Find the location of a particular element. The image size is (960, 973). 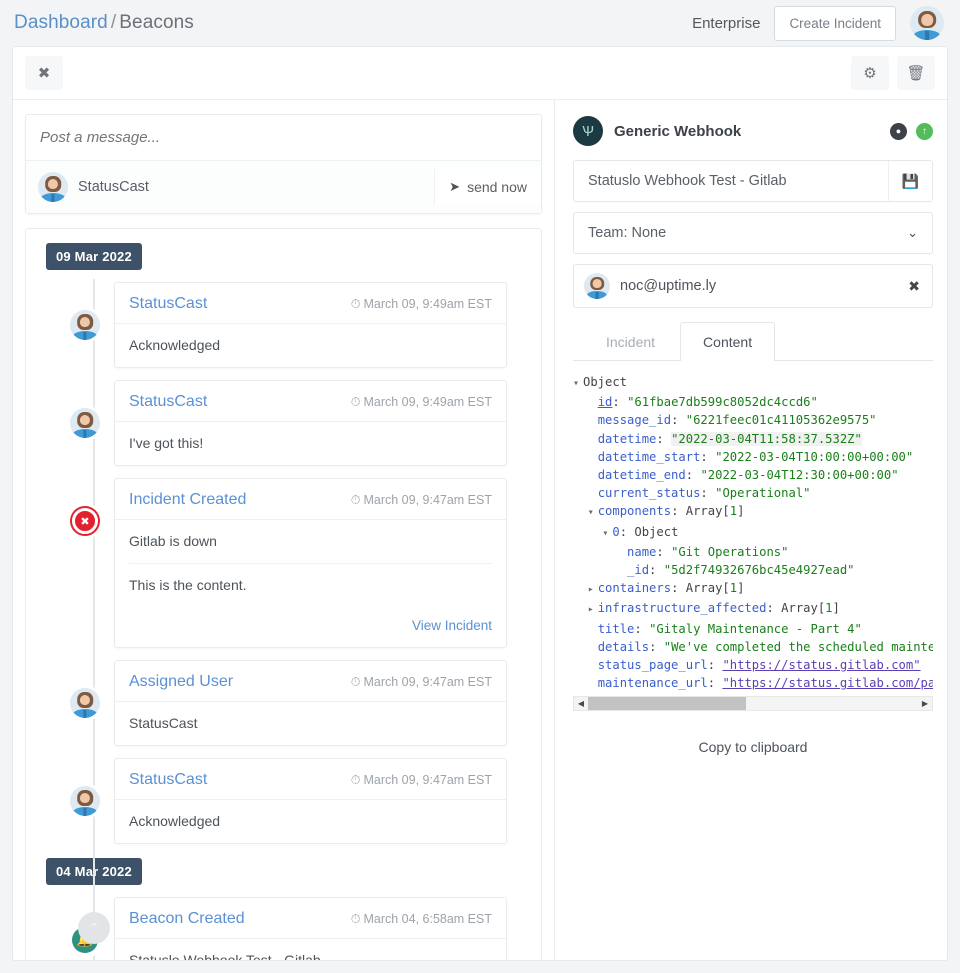

timeline-card-body: Acknowledged is located at coordinates (175, 345).